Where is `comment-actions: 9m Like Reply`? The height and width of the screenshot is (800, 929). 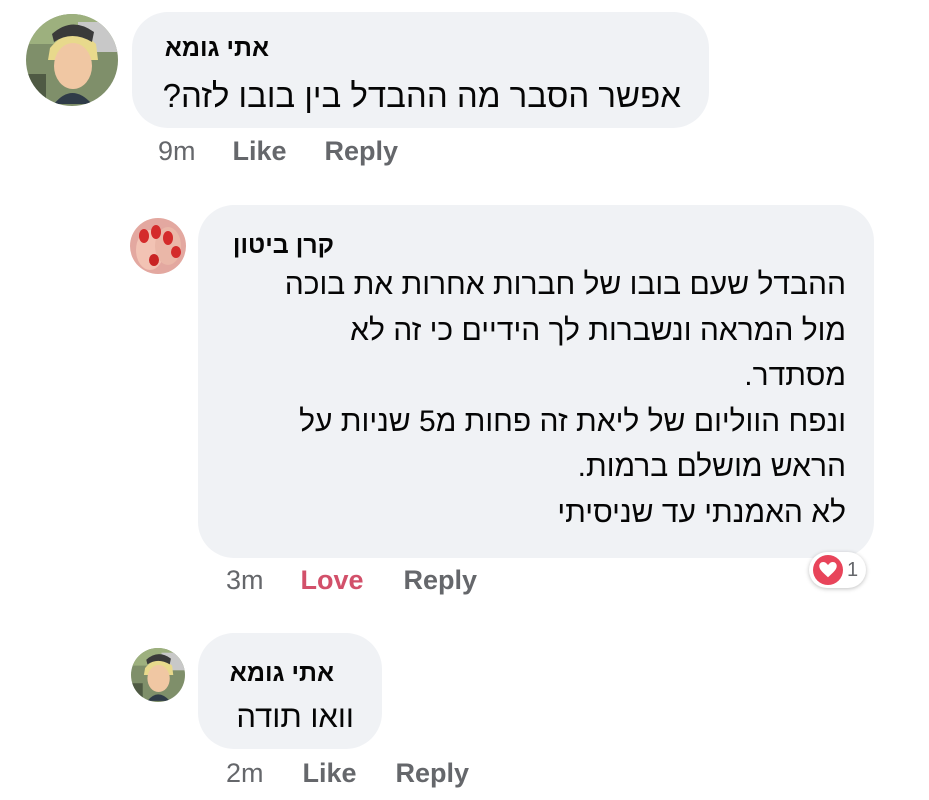 comment-actions: 9m Like Reply is located at coordinates (278, 151).